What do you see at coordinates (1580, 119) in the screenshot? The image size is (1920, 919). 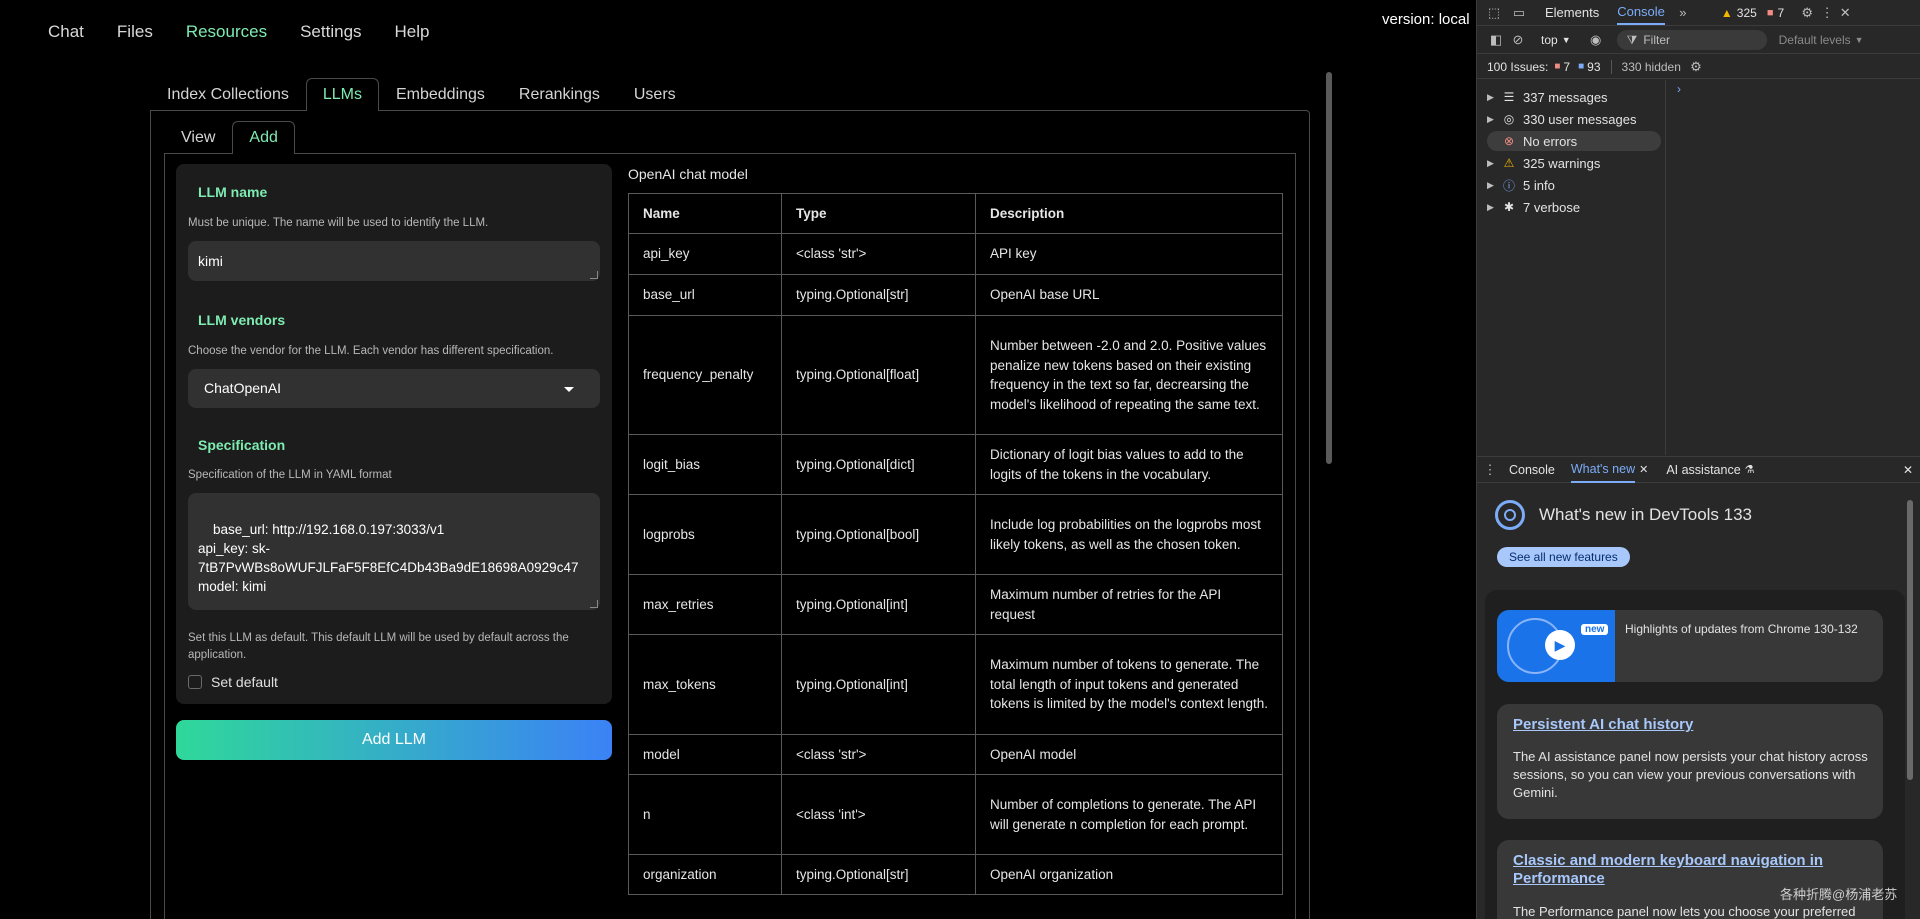 I see `sidebar-item-label: 330 user messages` at bounding box center [1580, 119].